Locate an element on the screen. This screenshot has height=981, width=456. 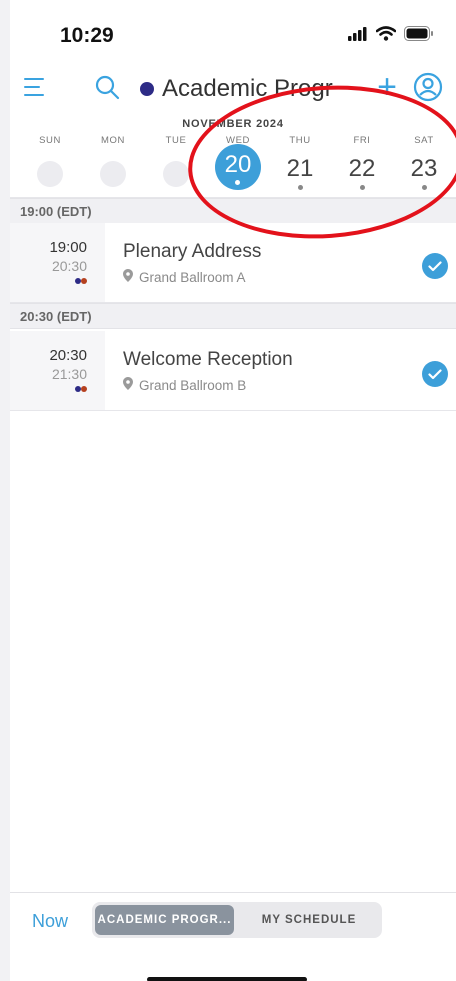
event-time: 19:00 20:30 is located at coordinates (57, 262).